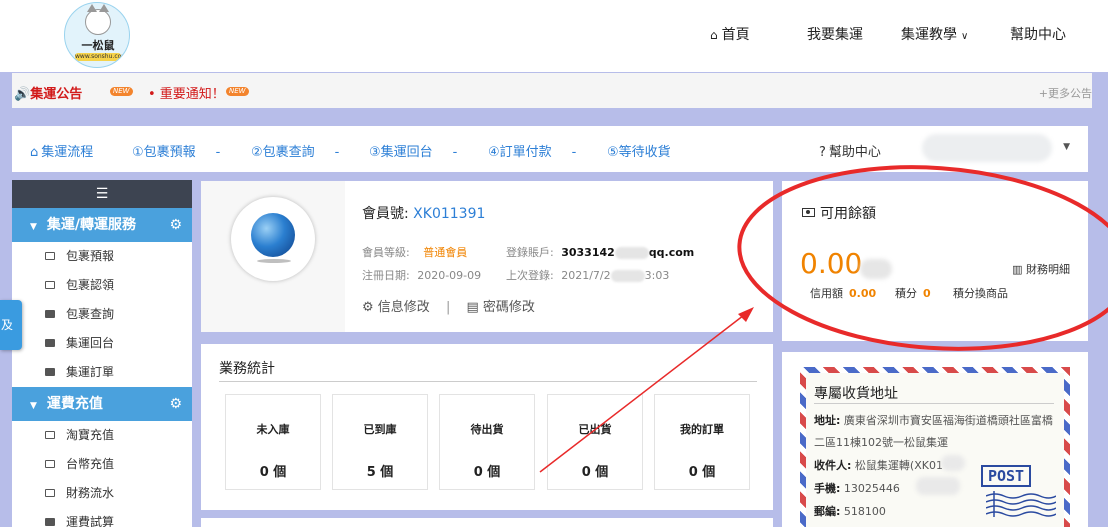 The width and height of the screenshot is (1108, 527). Describe the element at coordinates (808, 212) in the screenshot. I see `money-icon` at that location.